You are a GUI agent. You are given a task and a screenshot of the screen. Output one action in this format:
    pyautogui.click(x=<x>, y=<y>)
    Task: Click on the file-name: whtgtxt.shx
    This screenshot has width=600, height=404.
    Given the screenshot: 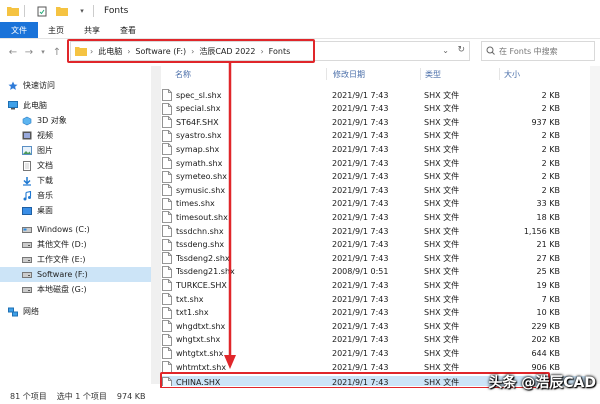 What is the action you would take?
    pyautogui.click(x=200, y=353)
    